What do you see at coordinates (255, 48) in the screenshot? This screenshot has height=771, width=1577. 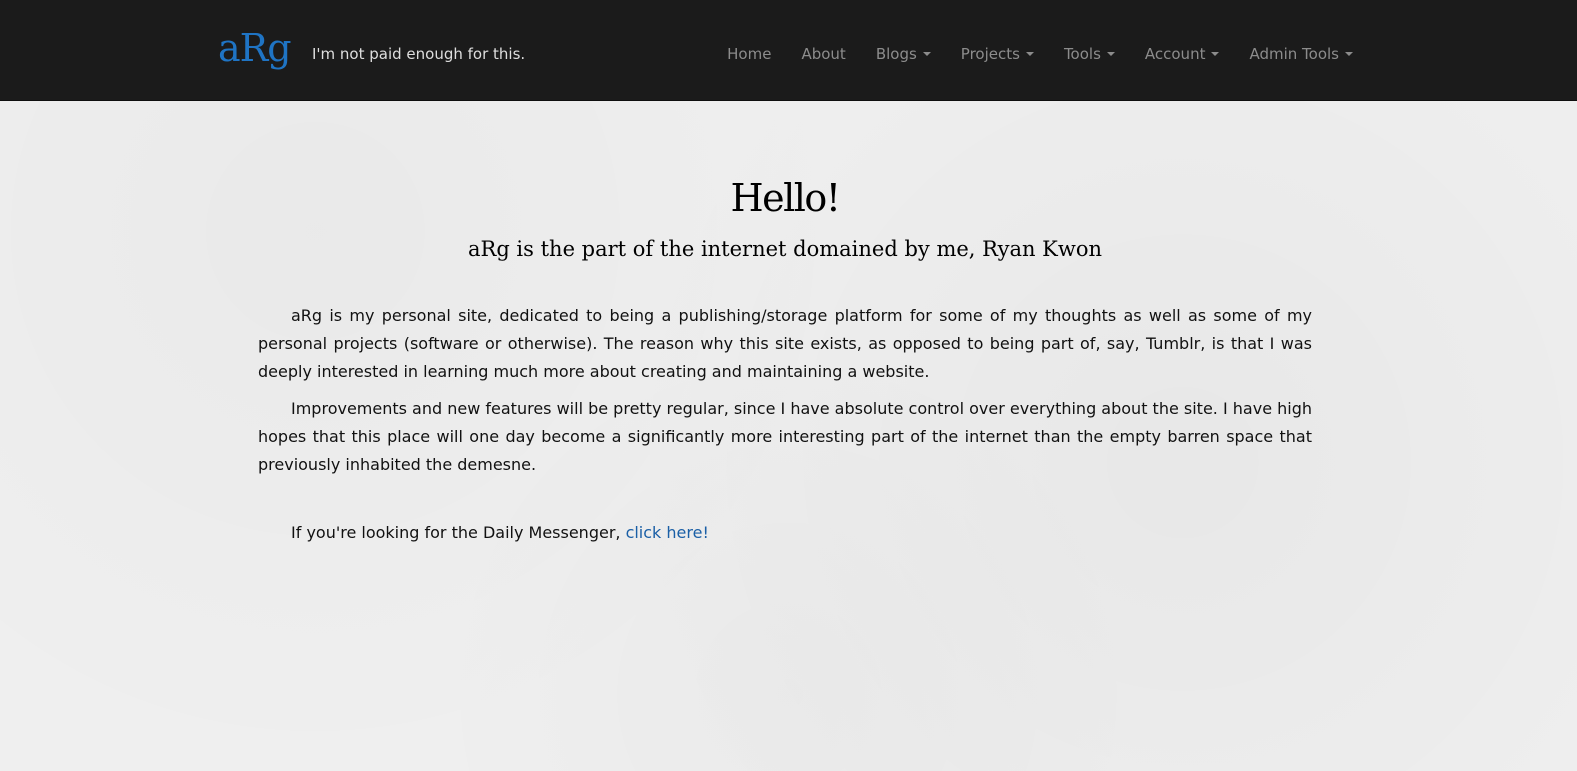 I see `brand-logo-link: aRg` at bounding box center [255, 48].